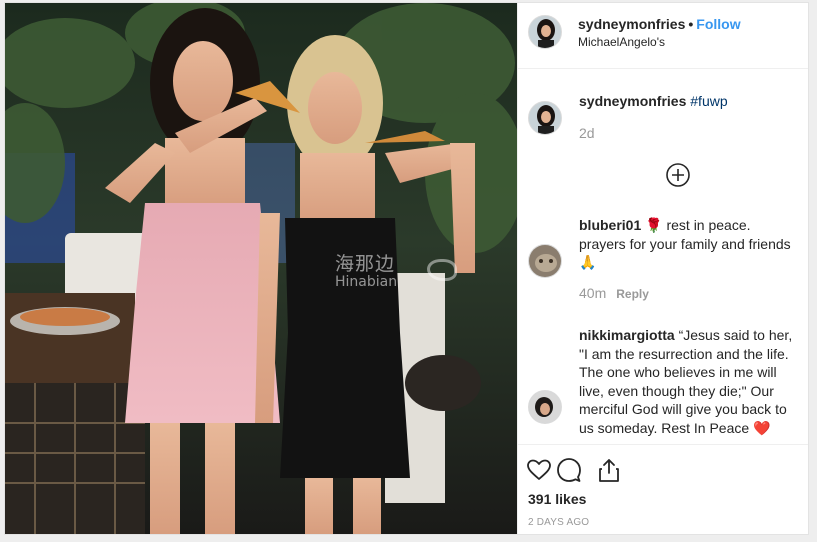  I want to click on comment-meta: 40m Reply, so click(614, 293).